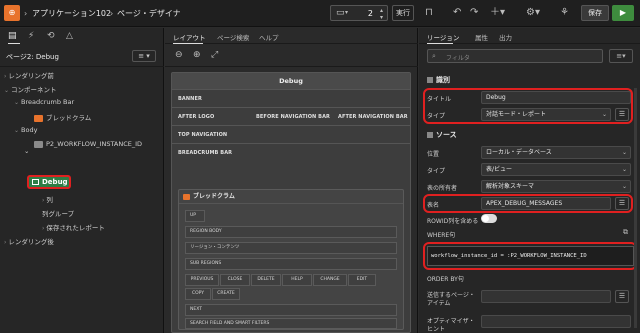 The height and width of the screenshot is (333, 640). I want to click on report-region-icon, so click(35, 182).